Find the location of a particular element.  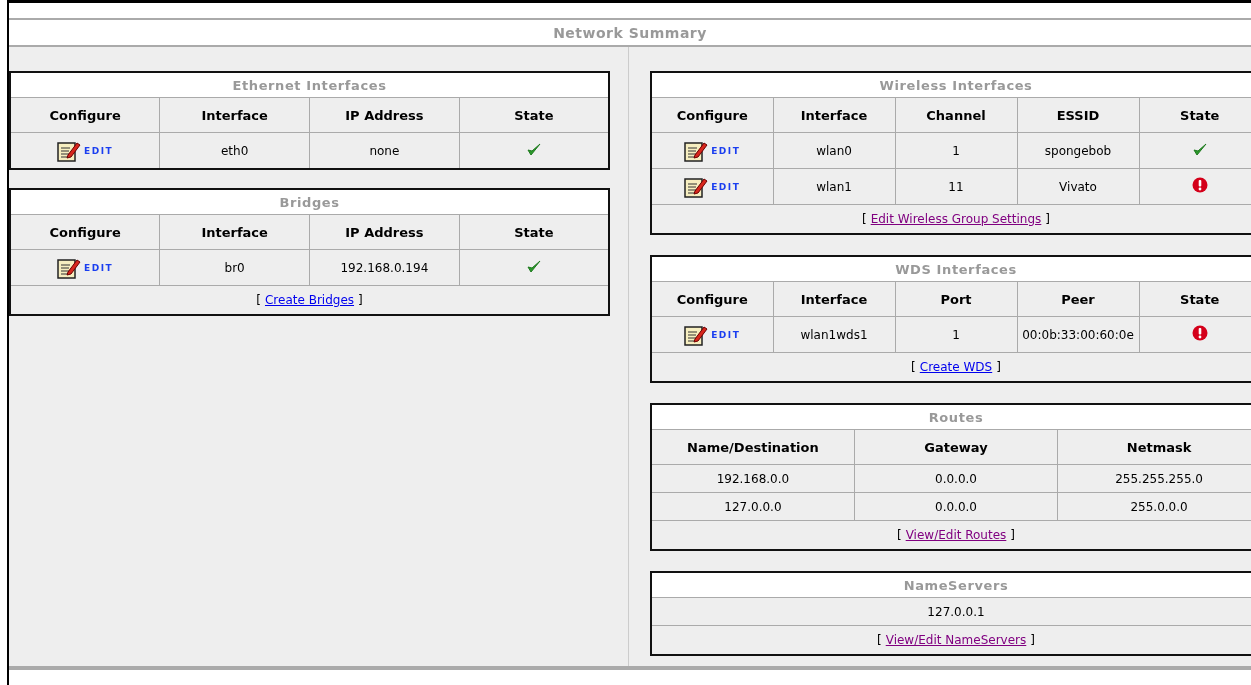

footer-link: Create Bridges is located at coordinates (309, 300).